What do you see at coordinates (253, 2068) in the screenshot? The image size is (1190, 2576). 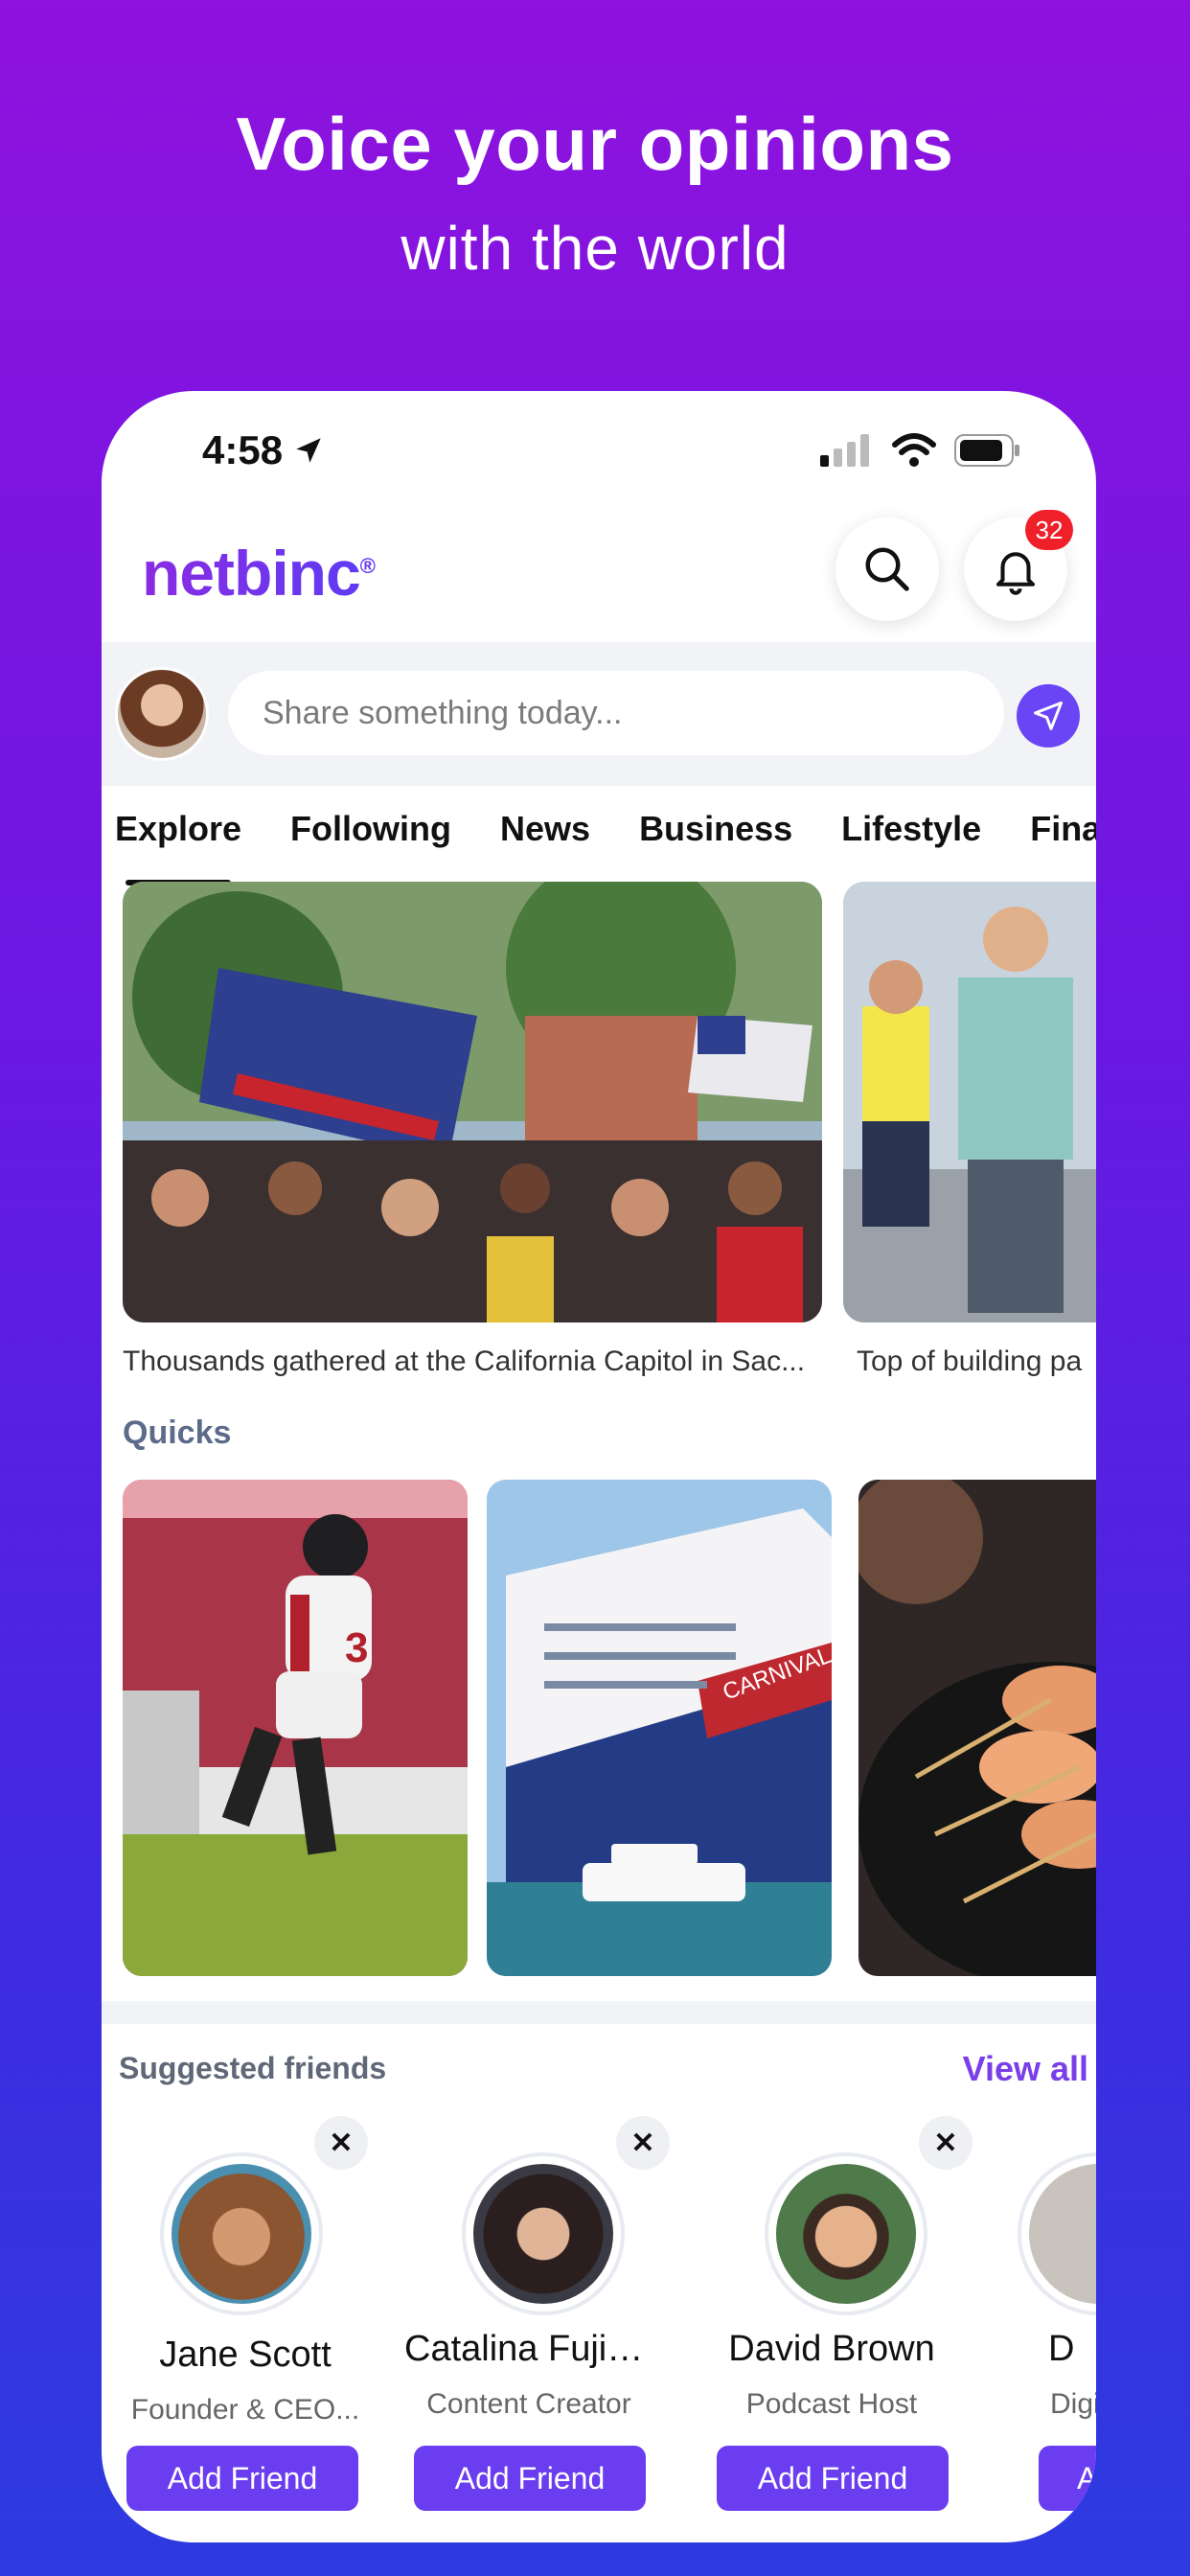 I see `suggested-friends-title: Suggested friends` at bounding box center [253, 2068].